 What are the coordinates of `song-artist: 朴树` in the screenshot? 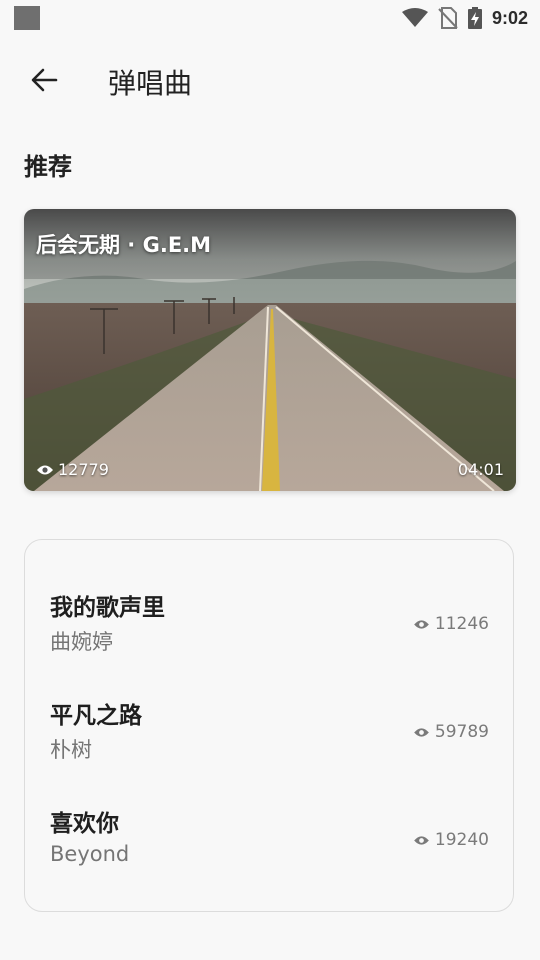 It's located at (71, 750).